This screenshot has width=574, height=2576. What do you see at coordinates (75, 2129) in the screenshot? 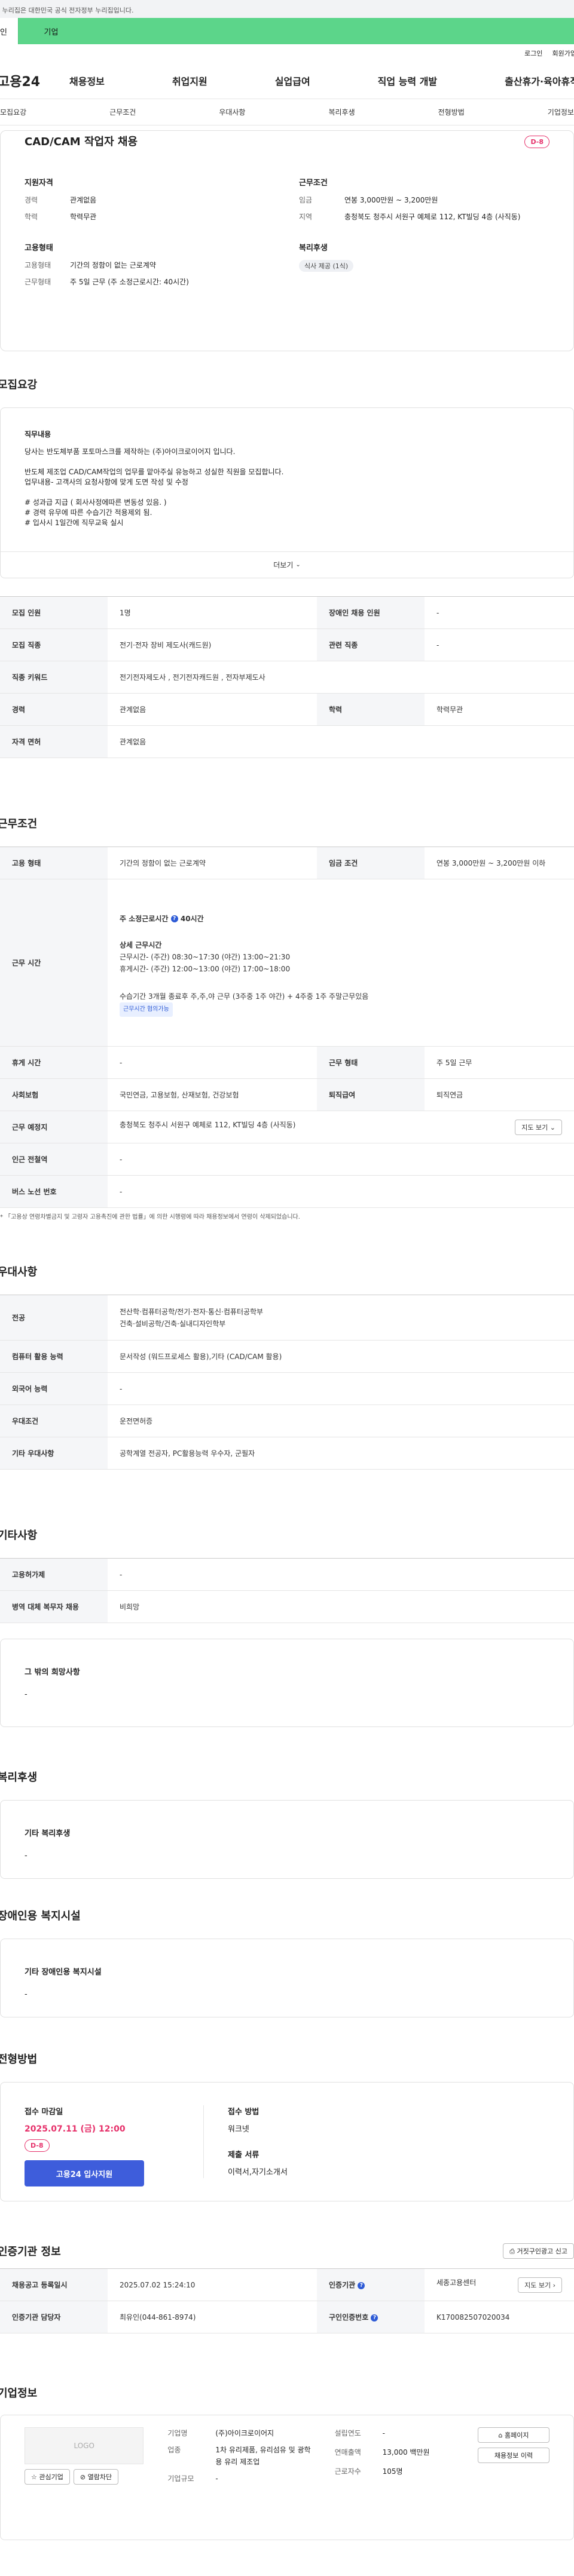
I see `deadline-value: 2025.07.11 (금) 12:00` at bounding box center [75, 2129].